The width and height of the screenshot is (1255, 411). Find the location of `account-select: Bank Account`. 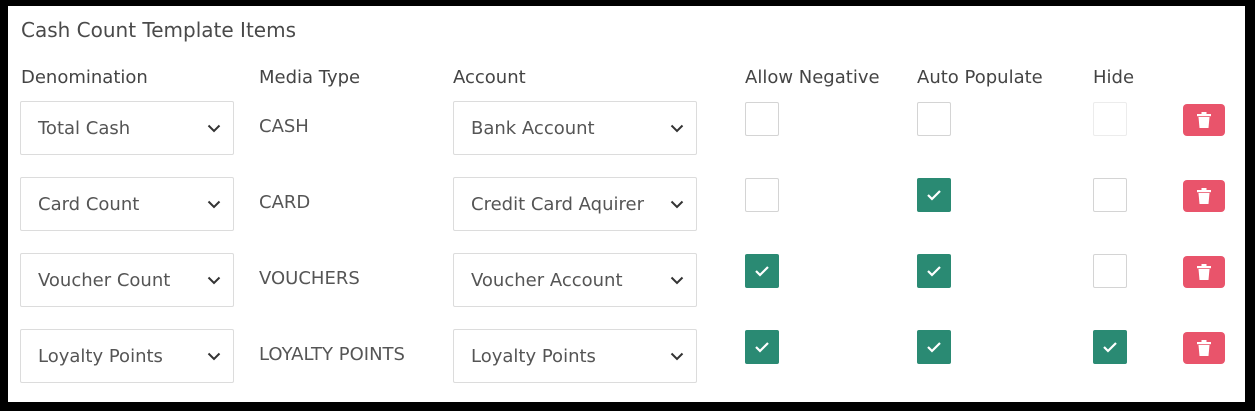

account-select: Bank Account is located at coordinates (575, 128).